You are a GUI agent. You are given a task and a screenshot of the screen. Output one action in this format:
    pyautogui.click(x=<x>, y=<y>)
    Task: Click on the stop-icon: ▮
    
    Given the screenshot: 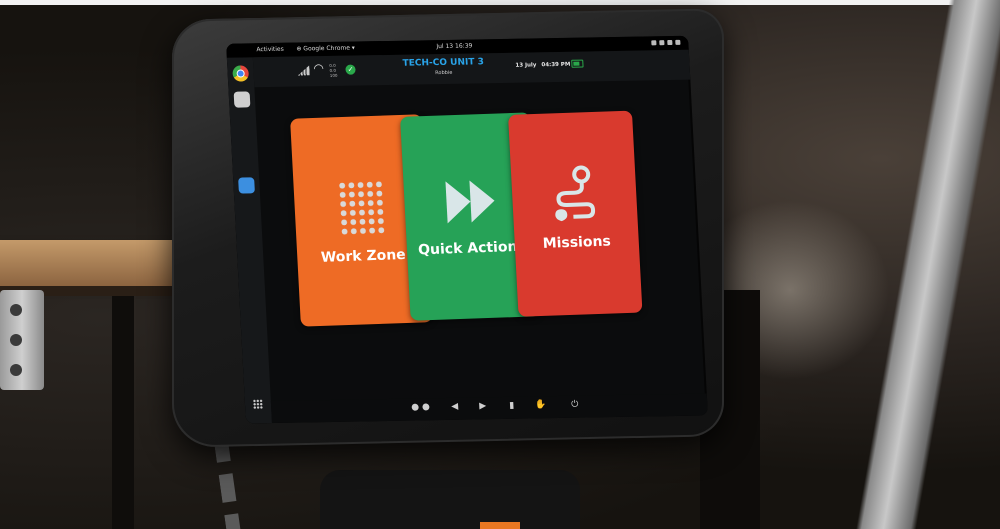 What is the action you would take?
    pyautogui.click(x=511, y=406)
    